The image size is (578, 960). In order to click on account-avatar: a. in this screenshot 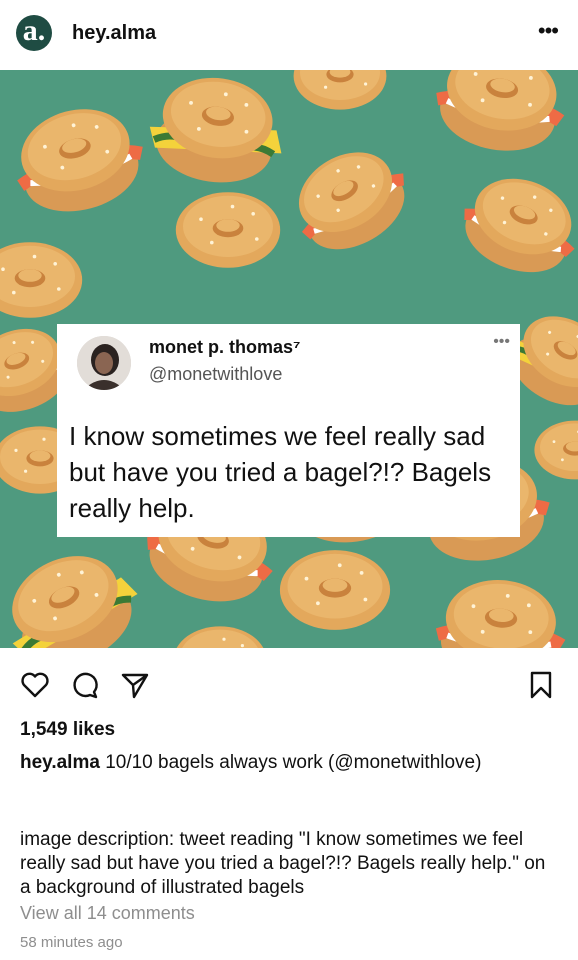, I will do `click(34, 33)`.